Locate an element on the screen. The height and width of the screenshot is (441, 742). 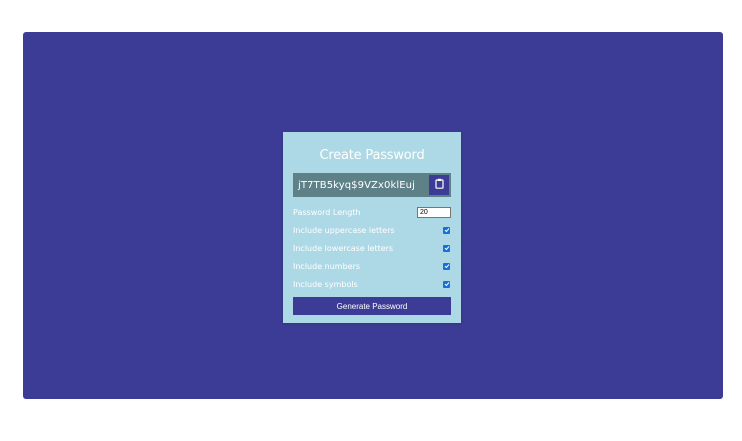
clipboard-icon is located at coordinates (439, 185).